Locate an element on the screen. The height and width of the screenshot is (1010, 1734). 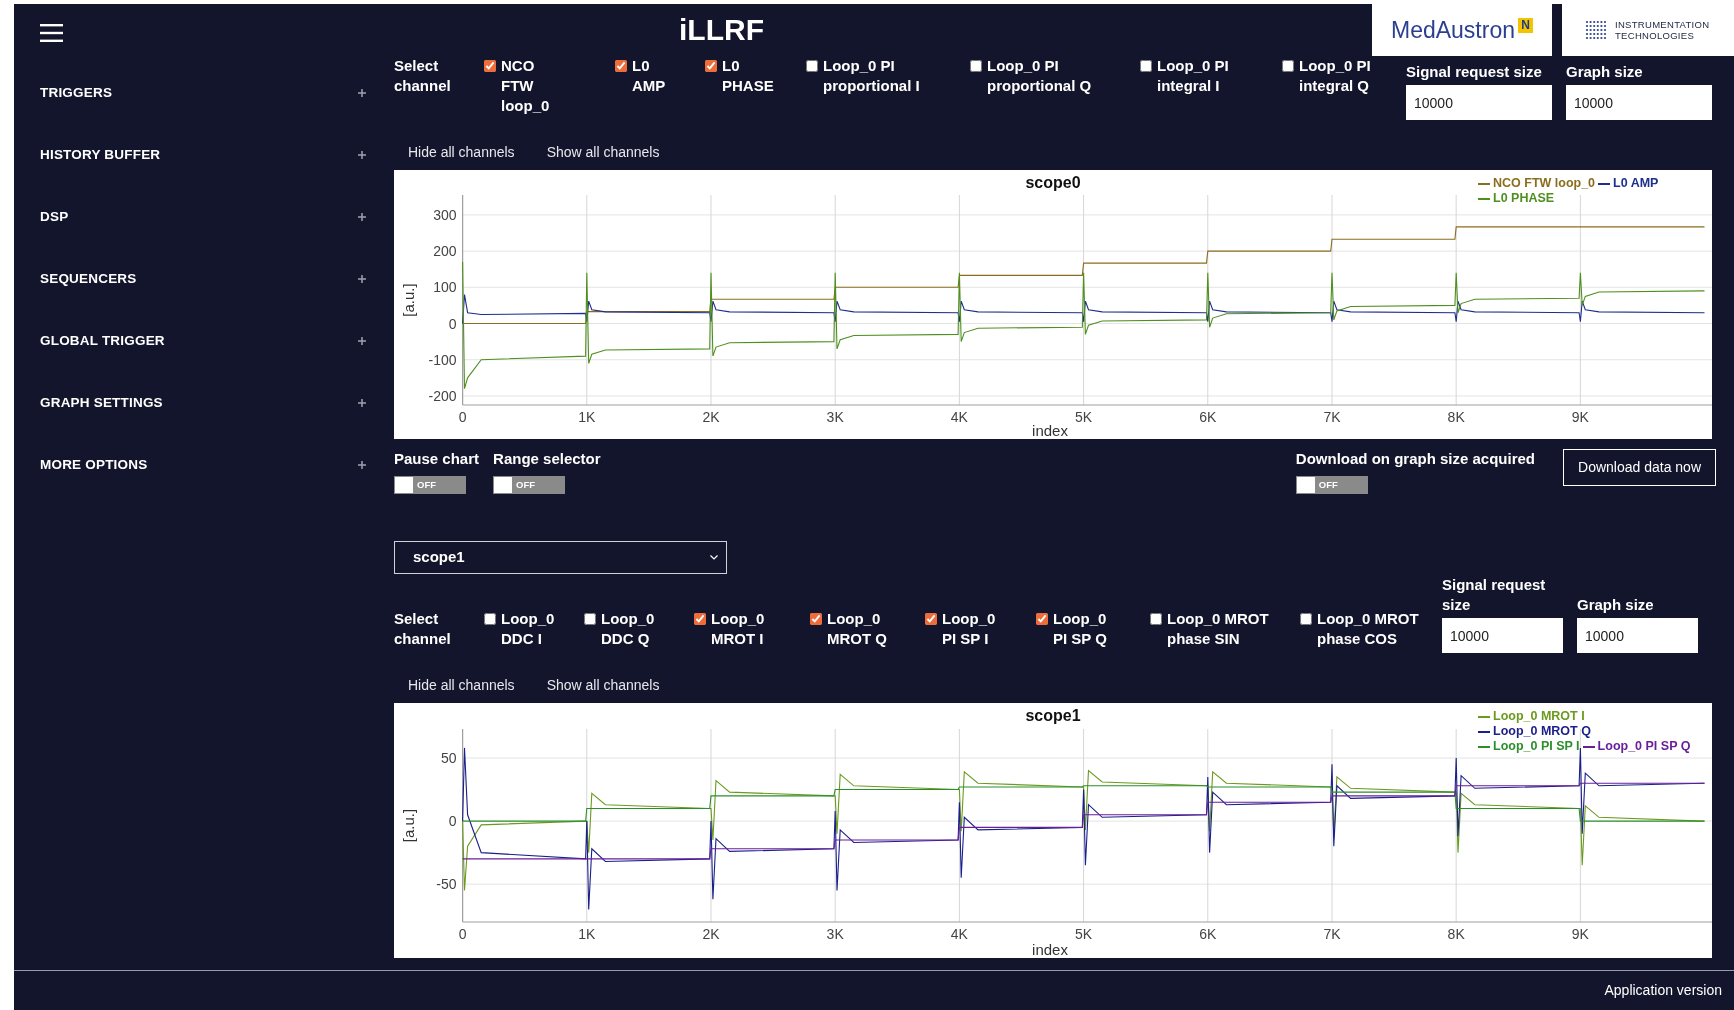
legend-item: NCO FTW loop_0 is located at coordinates (1537, 183).